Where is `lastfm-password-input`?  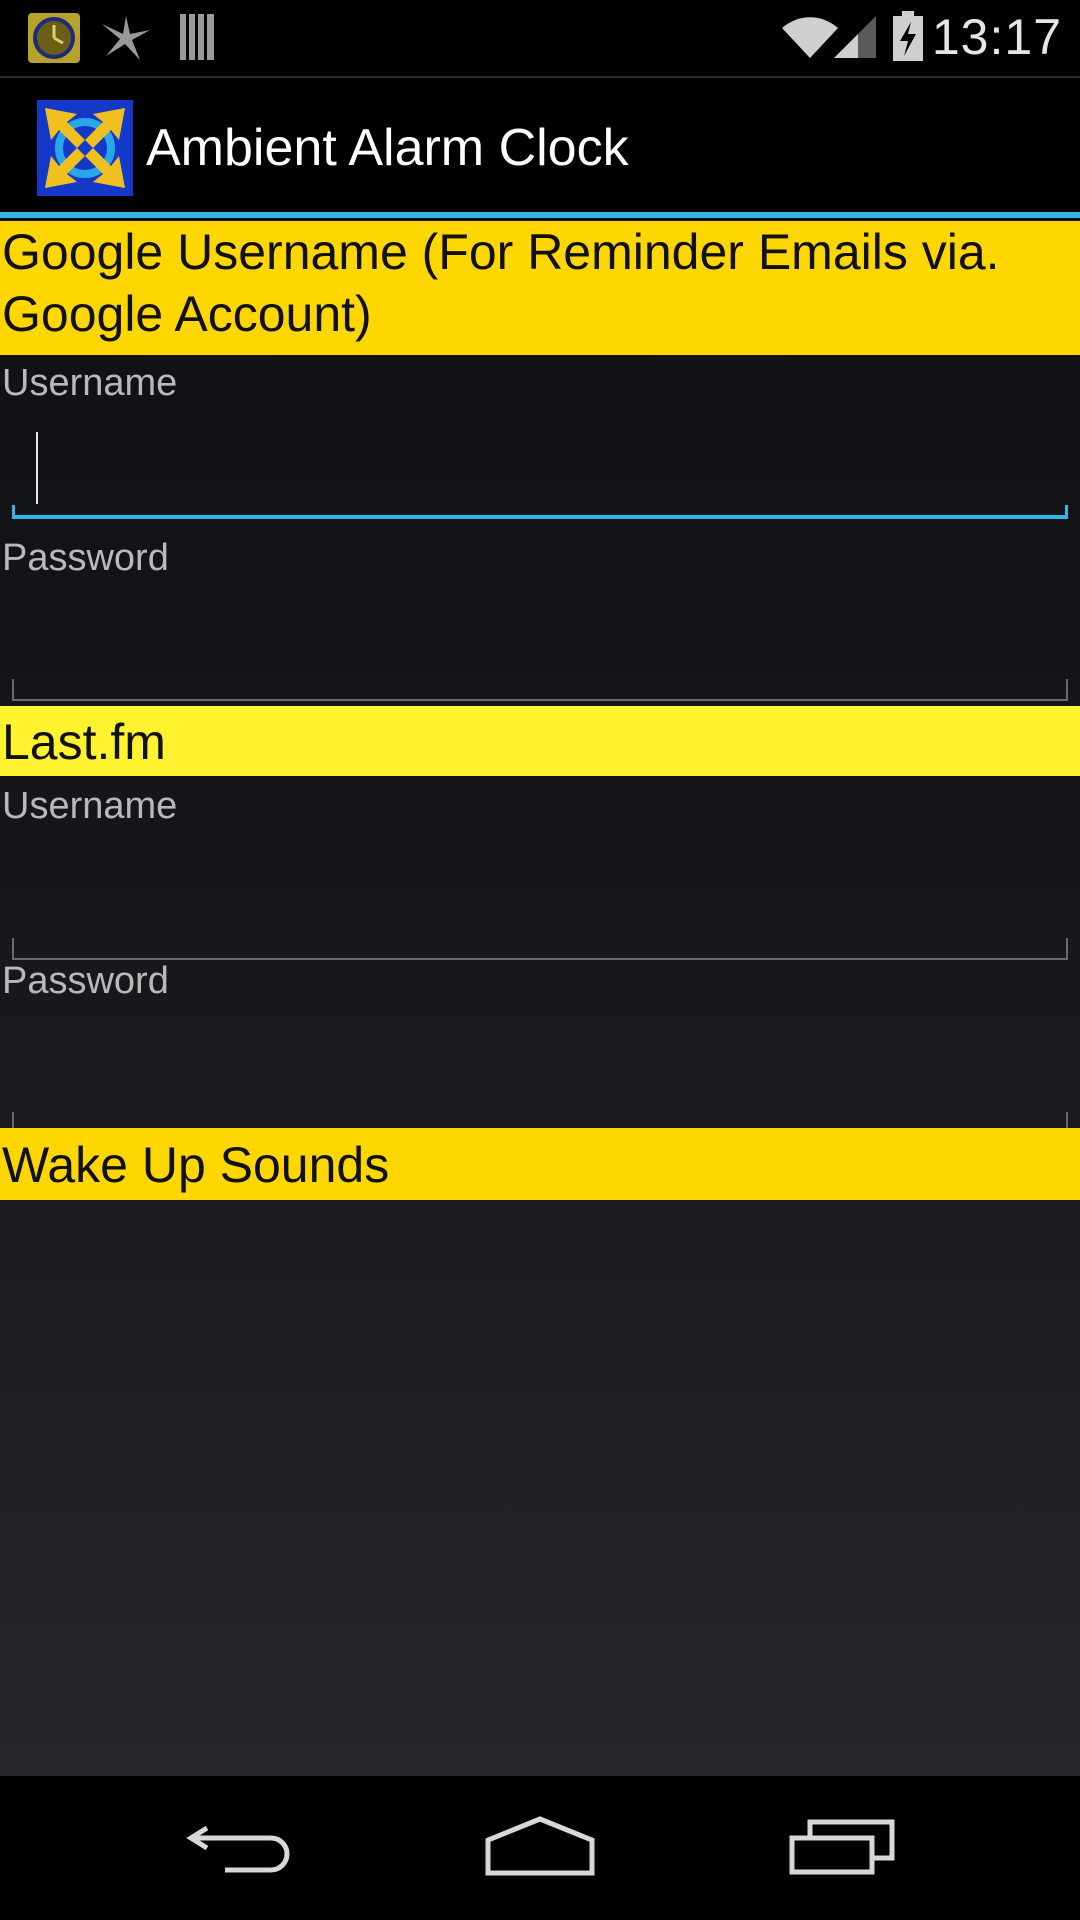
lastfm-password-input is located at coordinates (542, 1052).